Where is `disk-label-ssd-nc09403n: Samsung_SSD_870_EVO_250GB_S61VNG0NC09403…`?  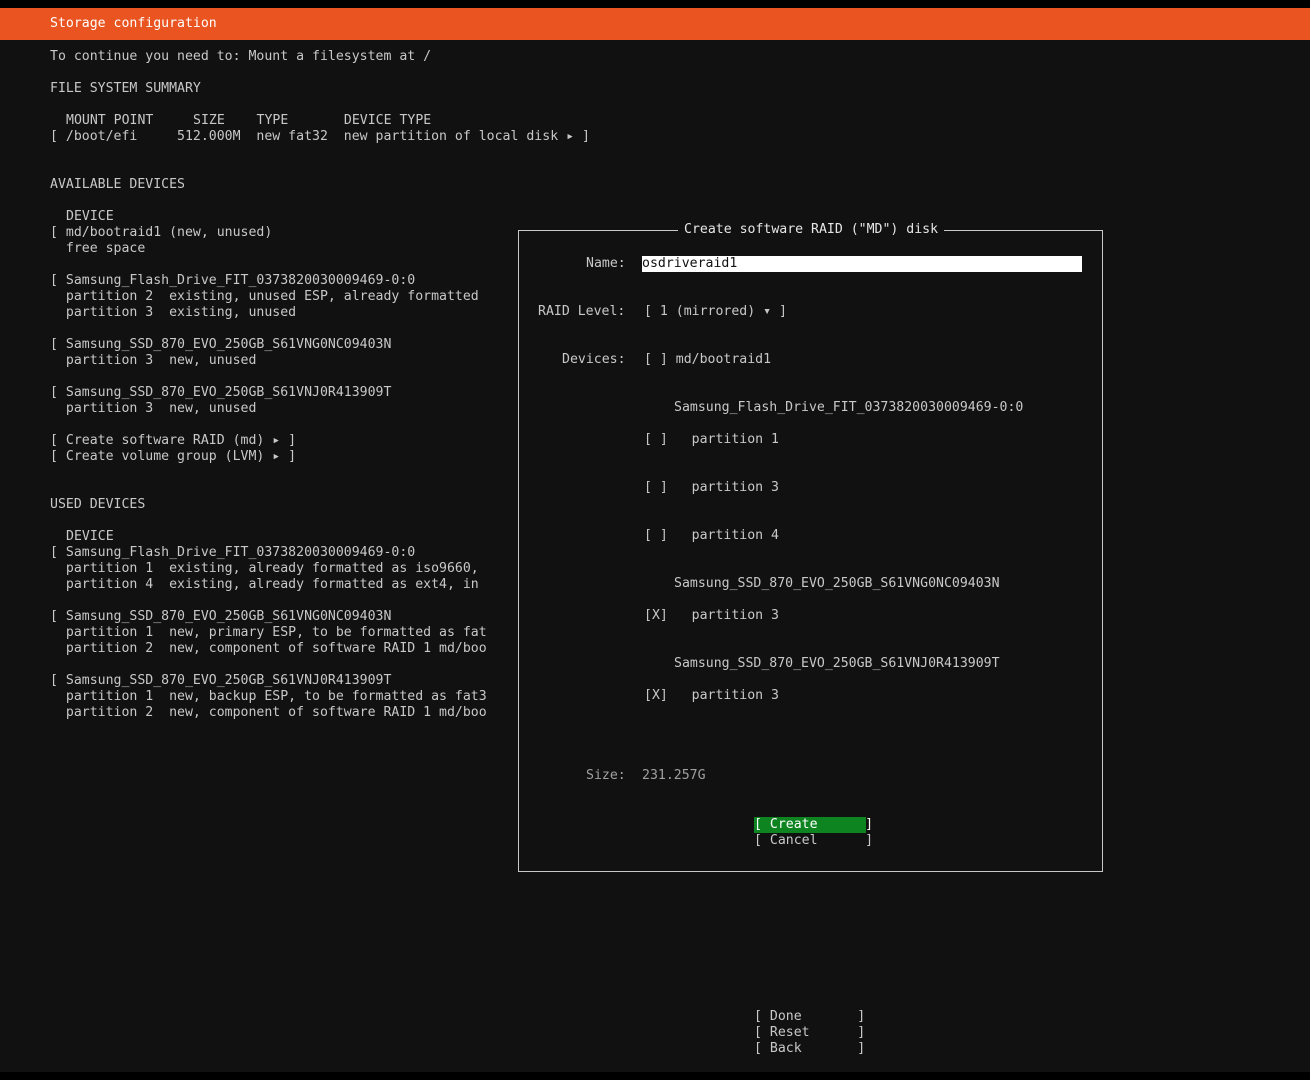 disk-label-ssd-nc09403n: Samsung_SSD_870_EVO_250GB_S61VNG0NC09403… is located at coordinates (837, 583).